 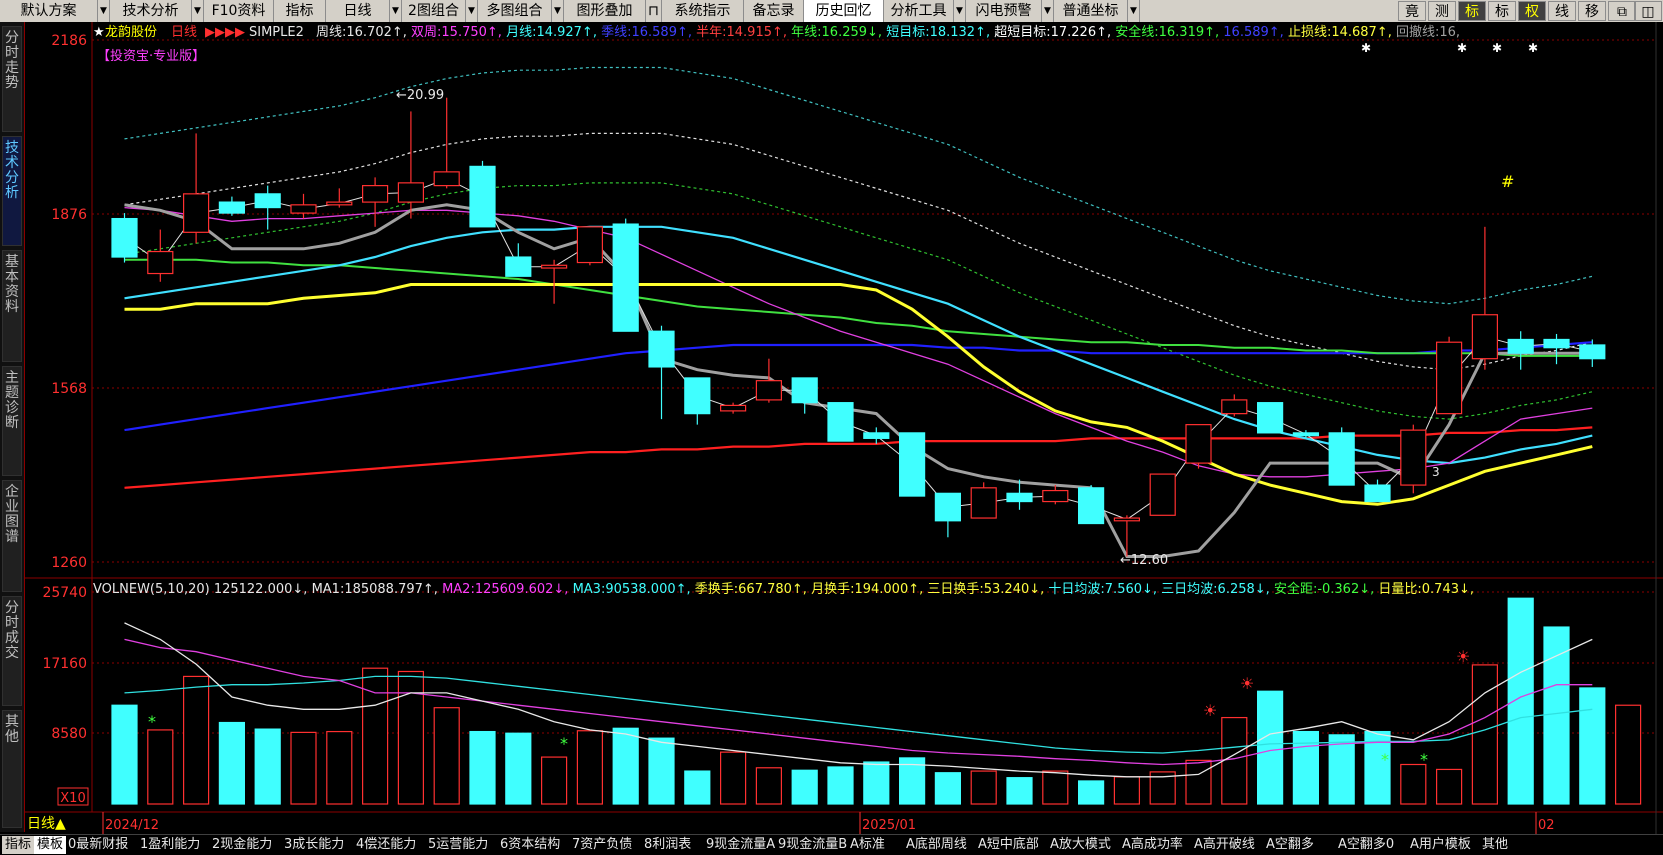 What do you see at coordinates (225, 32) in the screenshot?
I see `stock-flags: ▶▶▶▶` at bounding box center [225, 32].